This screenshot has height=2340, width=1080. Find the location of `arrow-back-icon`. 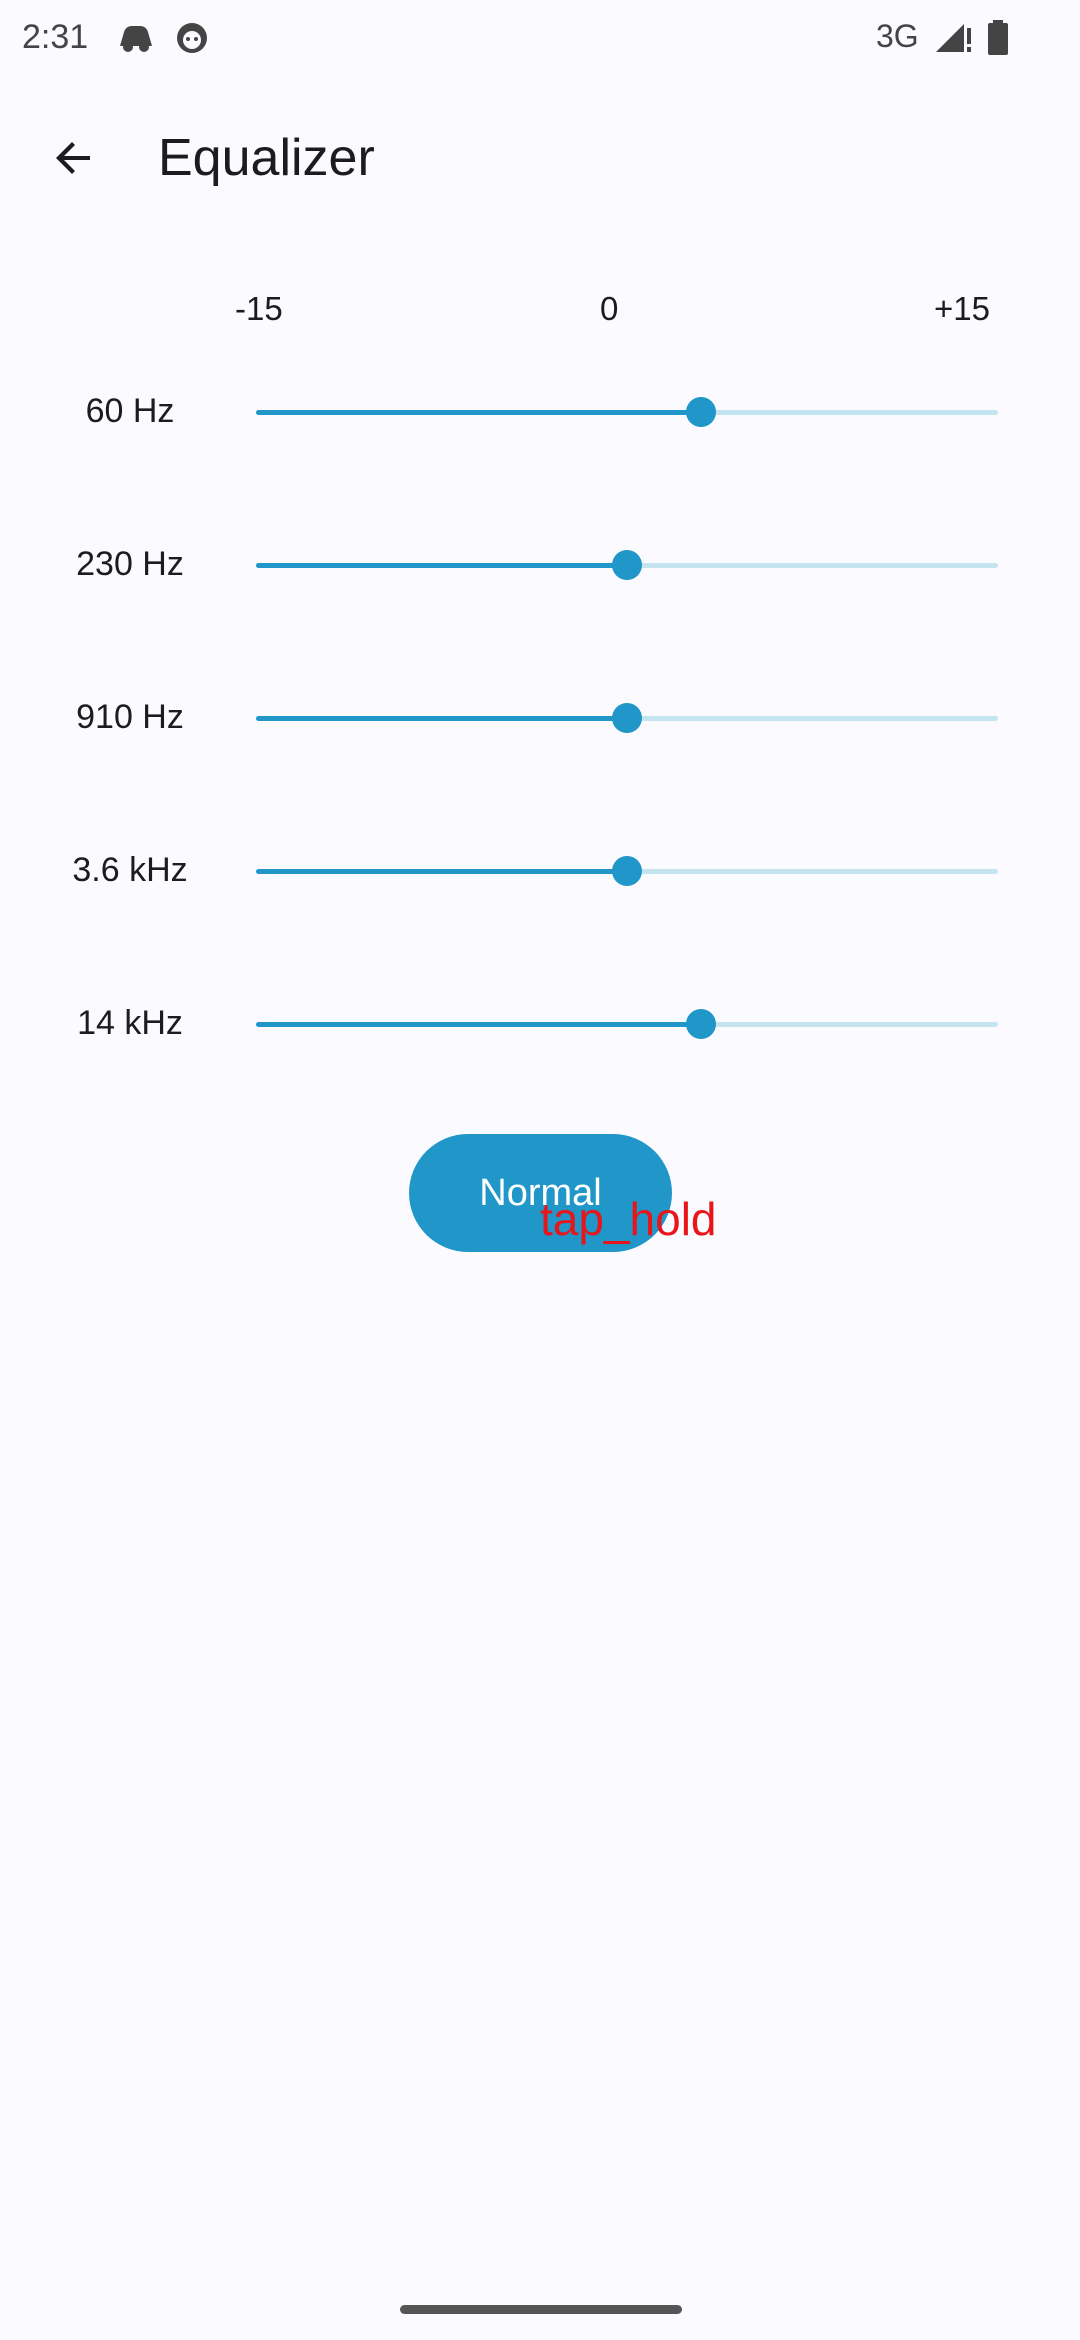

arrow-back-icon is located at coordinates (74, 160).